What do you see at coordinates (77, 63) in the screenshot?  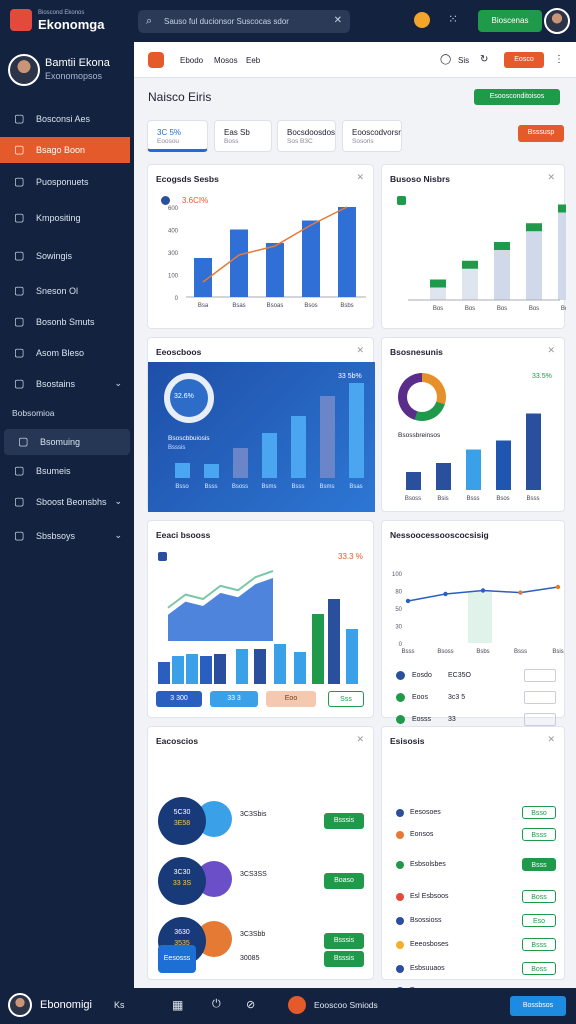 I see `user-name: Bamtii Ekona` at bounding box center [77, 63].